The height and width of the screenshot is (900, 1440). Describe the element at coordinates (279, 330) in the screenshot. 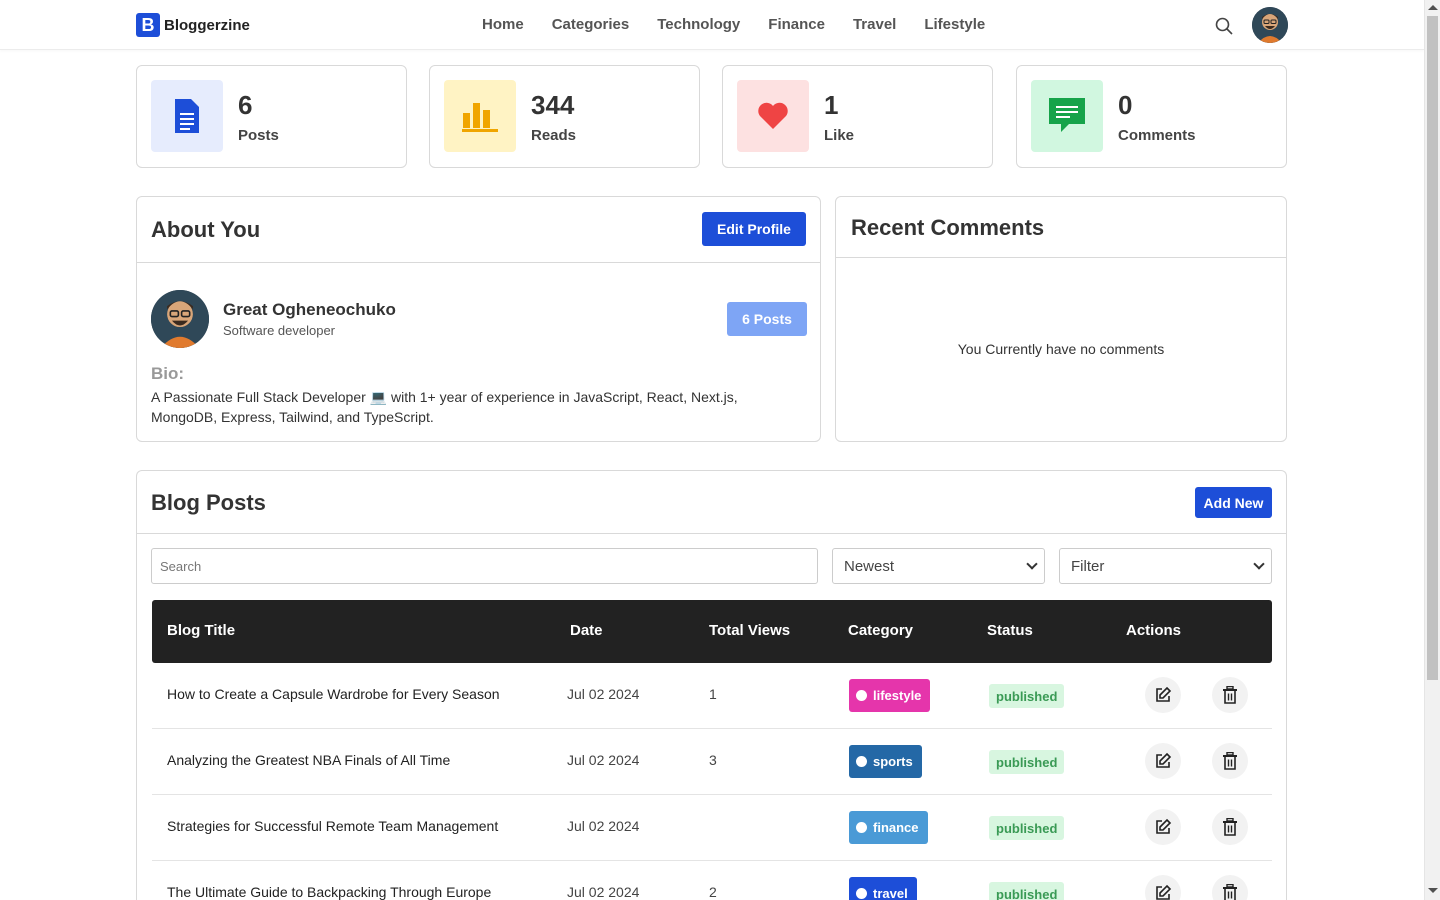

I see `profile-role: Software developer` at that location.